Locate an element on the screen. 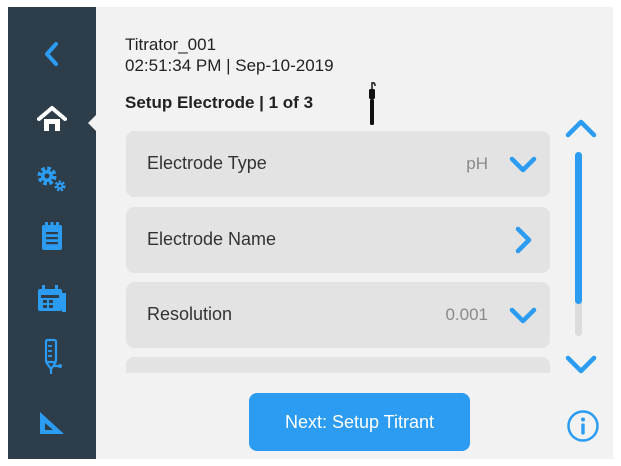 Image resolution: width=621 pixels, height=466 pixels. scroll-down-chevron-icon is located at coordinates (581, 365).